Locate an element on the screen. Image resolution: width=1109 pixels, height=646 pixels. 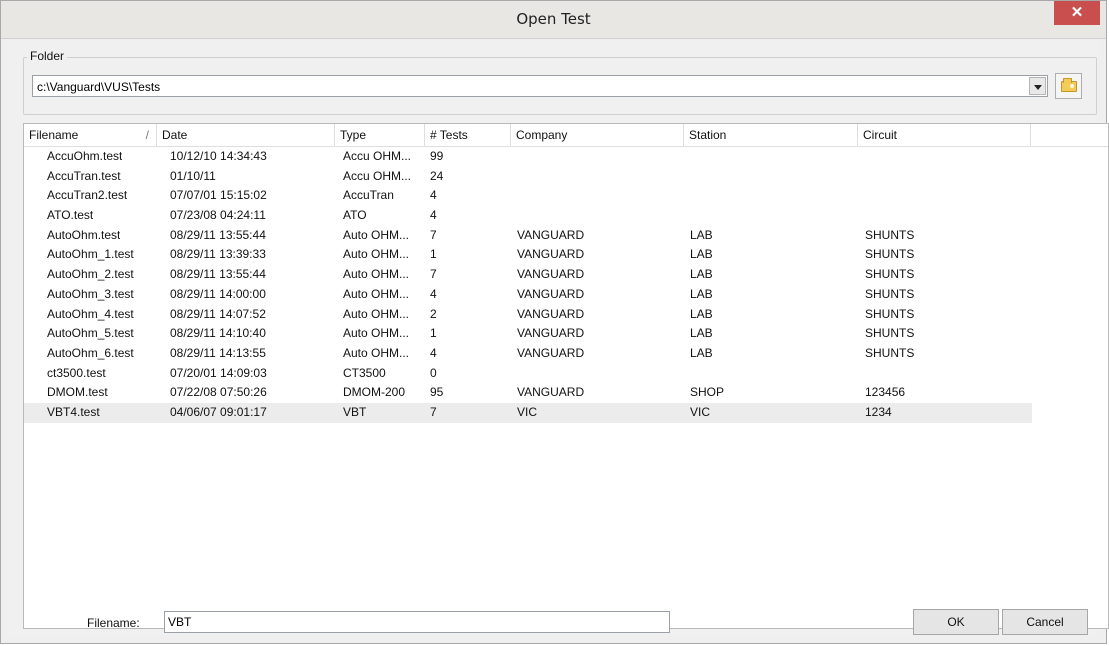
chevron-down-icon is located at coordinates (1037, 86).